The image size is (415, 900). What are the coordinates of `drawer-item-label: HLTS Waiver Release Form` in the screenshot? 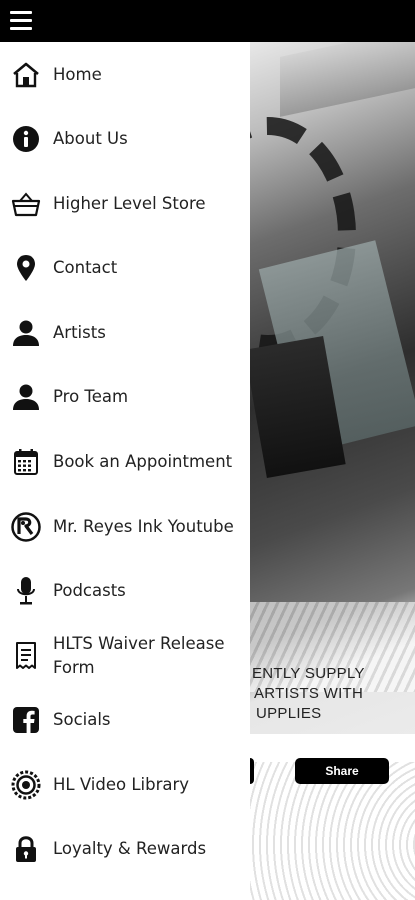 It's located at (139, 655).